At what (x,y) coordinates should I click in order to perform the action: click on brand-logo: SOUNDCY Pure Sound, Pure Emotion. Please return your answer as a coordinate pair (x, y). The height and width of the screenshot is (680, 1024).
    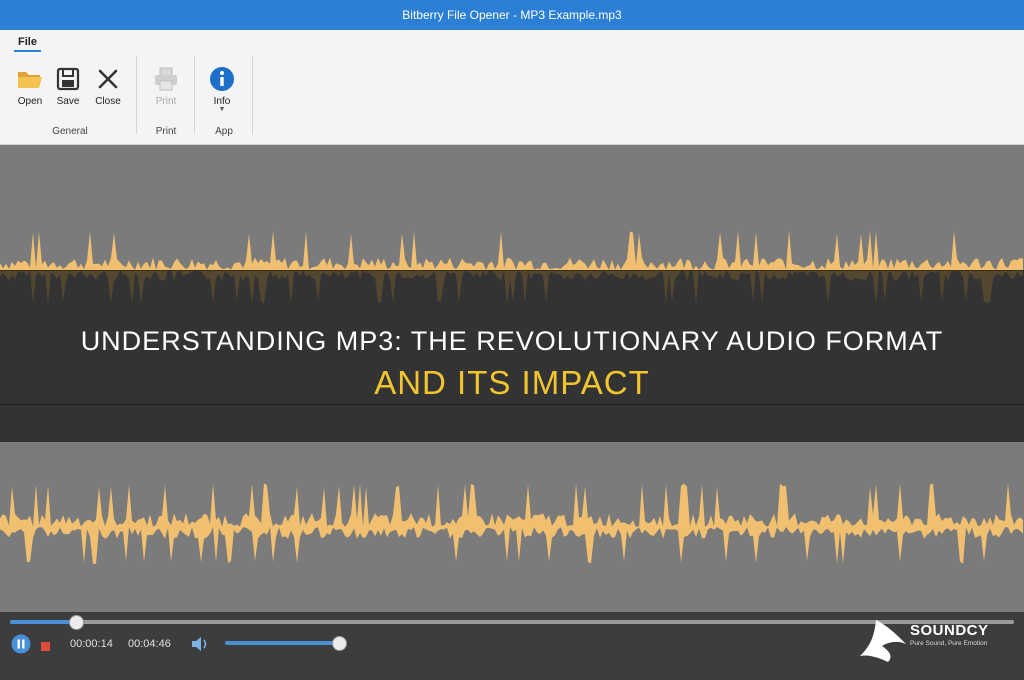
    Looking at the image, I should click on (938, 642).